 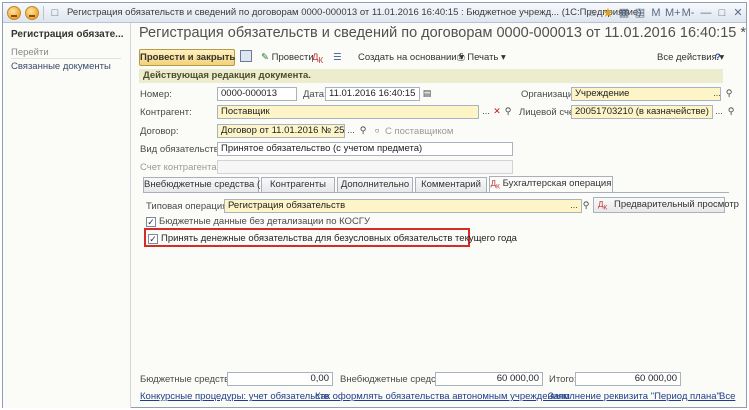 I want to click on contract-field: Договор от 11.01.2016 № 255, so click(x=281, y=131).